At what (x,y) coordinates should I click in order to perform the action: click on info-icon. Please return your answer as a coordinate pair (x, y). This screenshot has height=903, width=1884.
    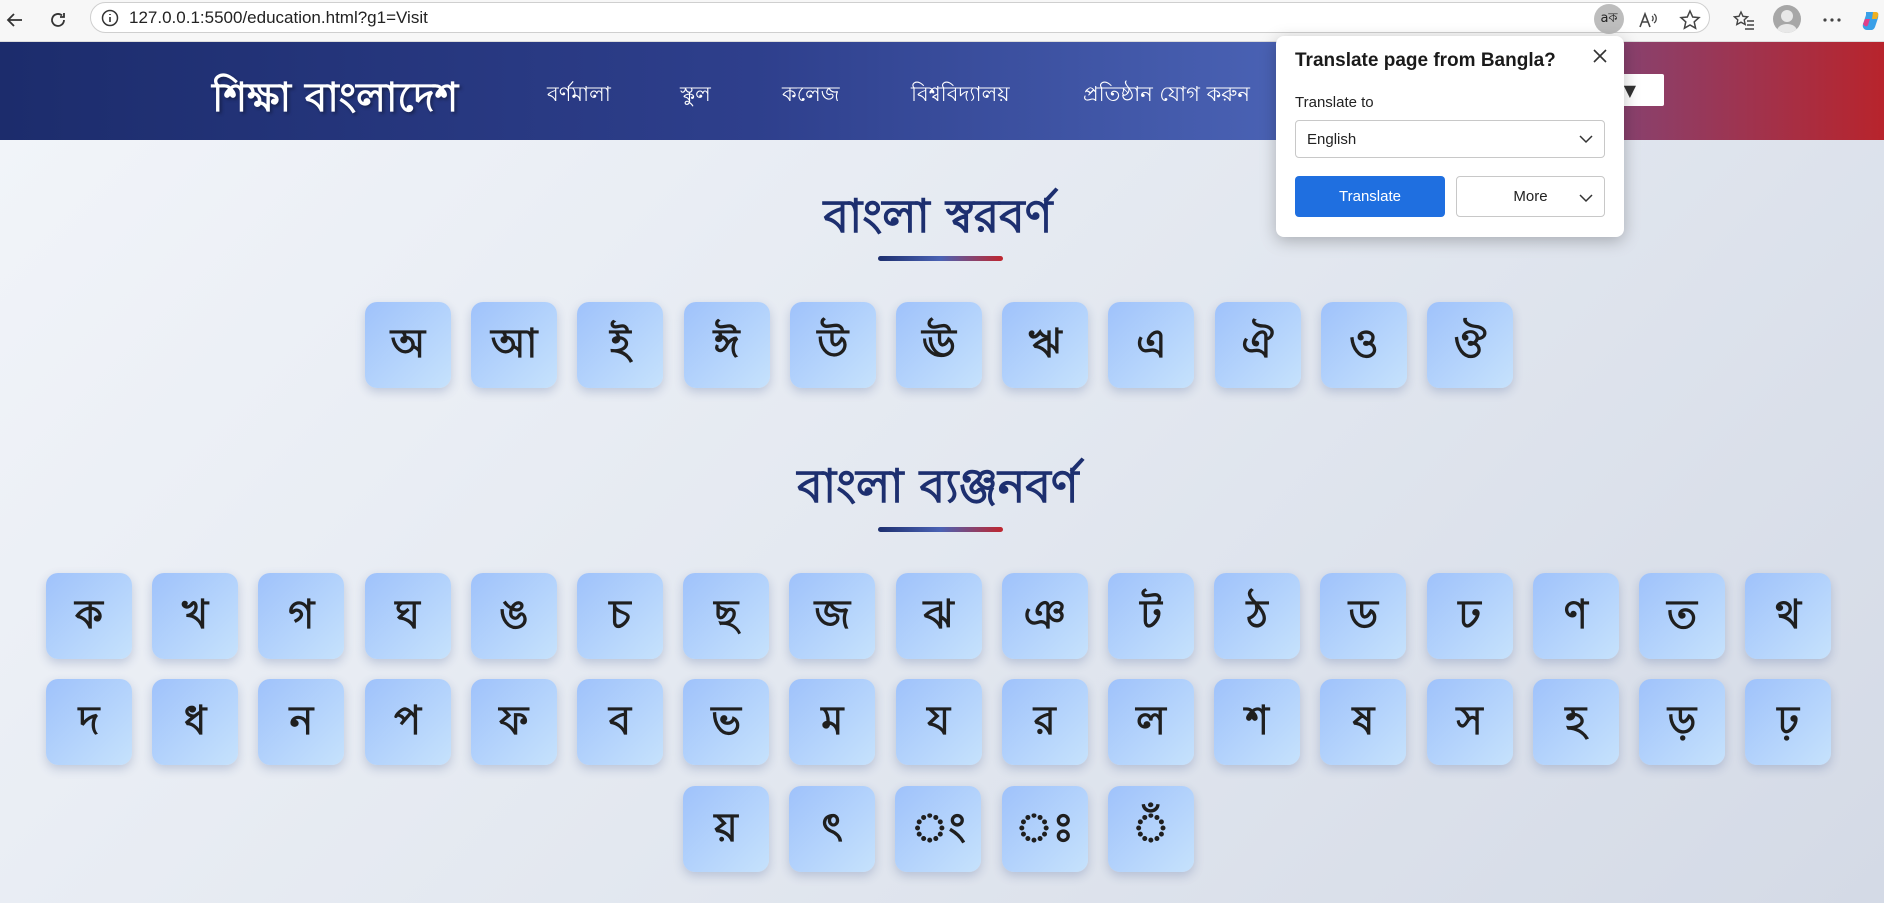
    Looking at the image, I should click on (110, 18).